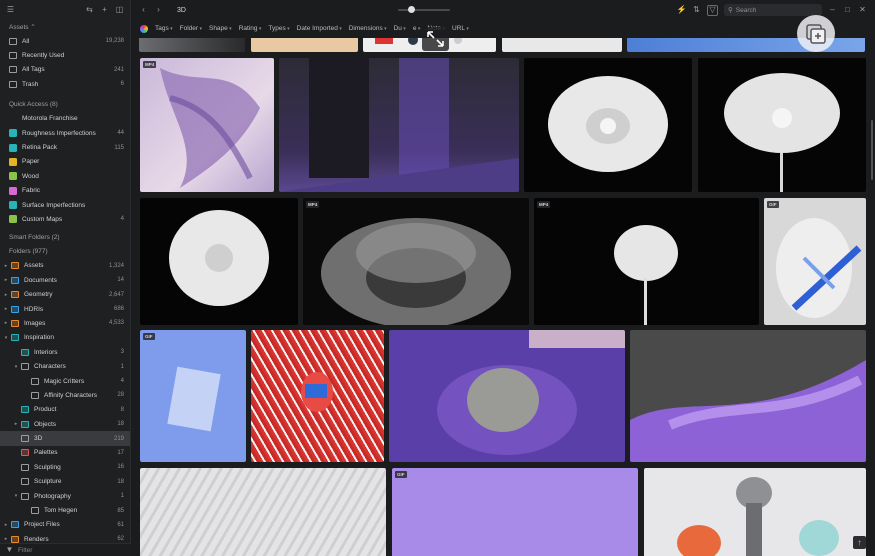 This screenshot has height=556, width=875. What do you see at coordinates (417, 28) in the screenshot?
I see `filter-dropdown: e` at bounding box center [417, 28].